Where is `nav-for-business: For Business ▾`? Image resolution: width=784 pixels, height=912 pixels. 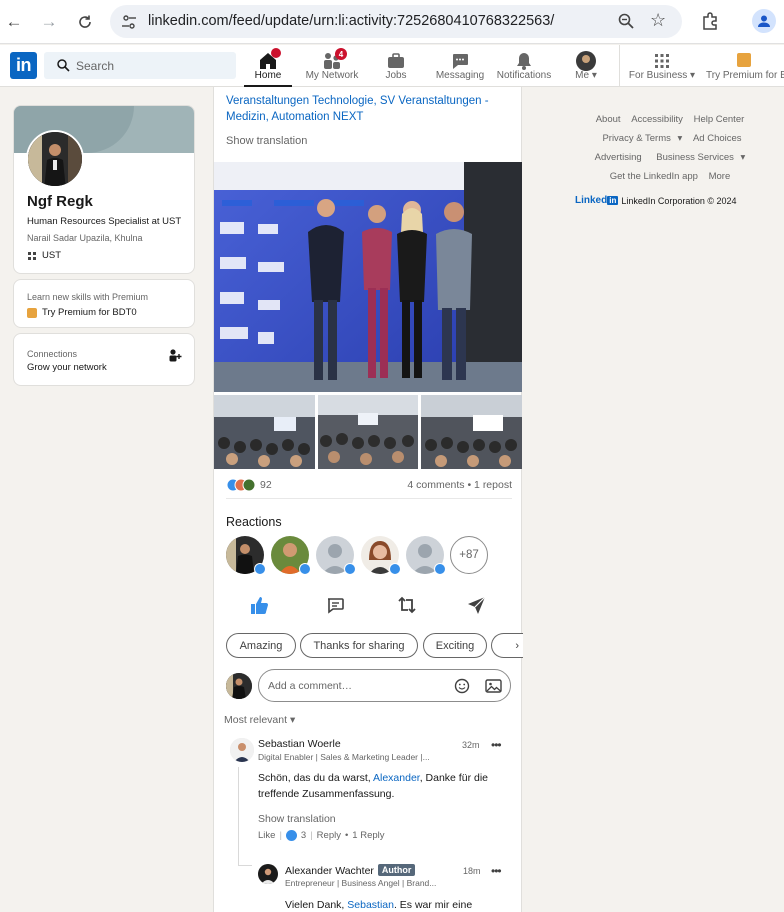
nav-for-business: For Business ▾ is located at coordinates (662, 66).